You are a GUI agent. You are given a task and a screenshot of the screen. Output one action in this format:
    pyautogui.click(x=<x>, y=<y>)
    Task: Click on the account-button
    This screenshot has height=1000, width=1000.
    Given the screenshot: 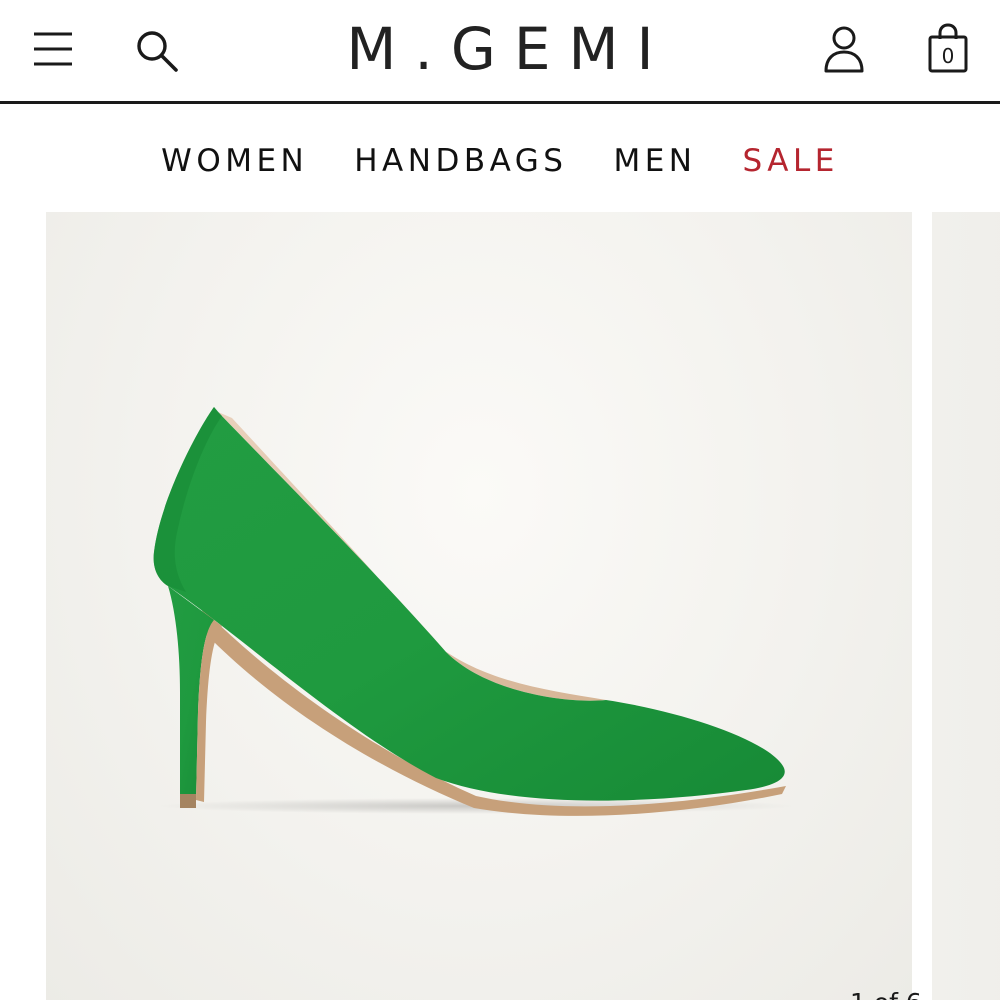 What is the action you would take?
    pyautogui.click(x=844, y=50)
    